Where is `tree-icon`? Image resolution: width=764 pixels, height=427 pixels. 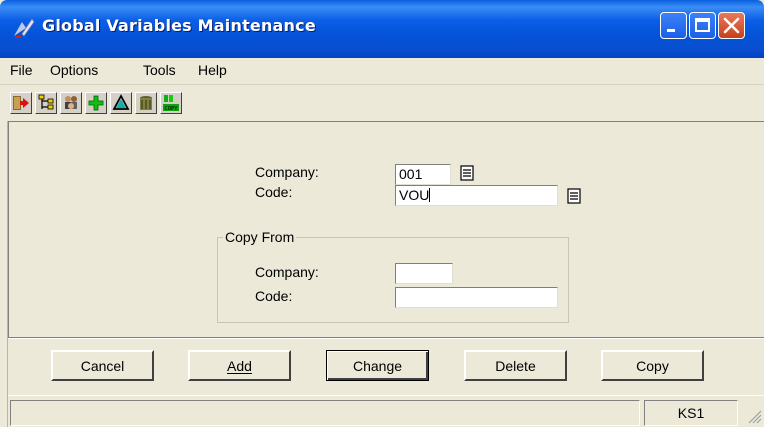 tree-icon is located at coordinates (46, 102).